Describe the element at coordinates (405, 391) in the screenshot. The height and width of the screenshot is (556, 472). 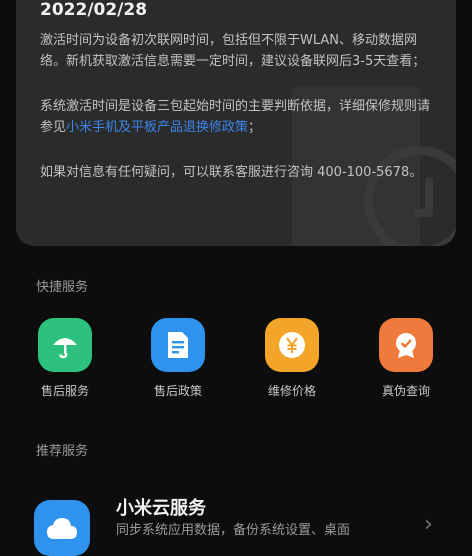
I see `authenticity-check-label: 真伪查询` at that location.